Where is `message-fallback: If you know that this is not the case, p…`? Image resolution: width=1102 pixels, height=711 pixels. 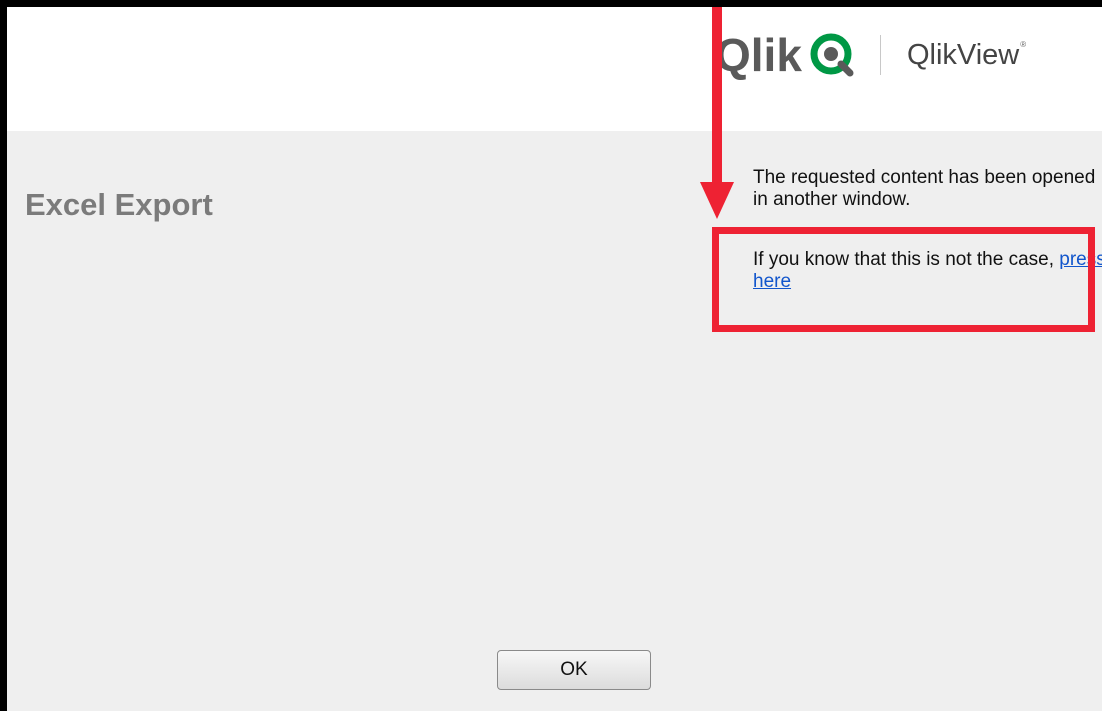
message-fallback: If you know that this is not the case, p… is located at coordinates (927, 271).